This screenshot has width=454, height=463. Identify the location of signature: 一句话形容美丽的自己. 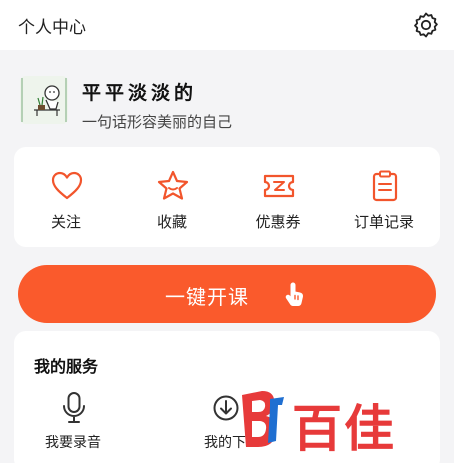
(157, 122).